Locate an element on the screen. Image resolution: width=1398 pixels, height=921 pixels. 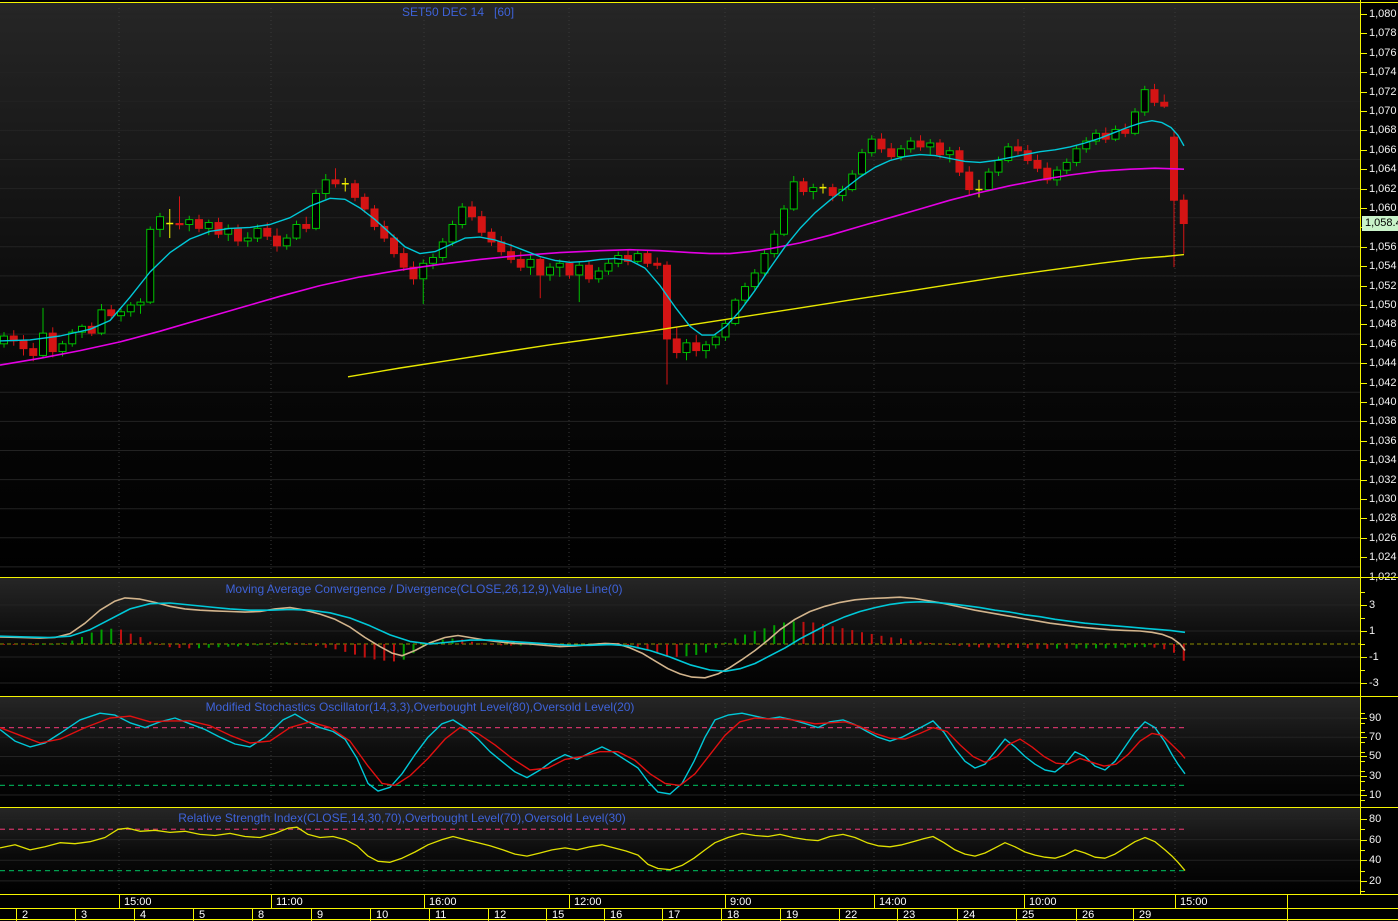
price-axis-label: 1,046 is located at coordinates (1383, 343).